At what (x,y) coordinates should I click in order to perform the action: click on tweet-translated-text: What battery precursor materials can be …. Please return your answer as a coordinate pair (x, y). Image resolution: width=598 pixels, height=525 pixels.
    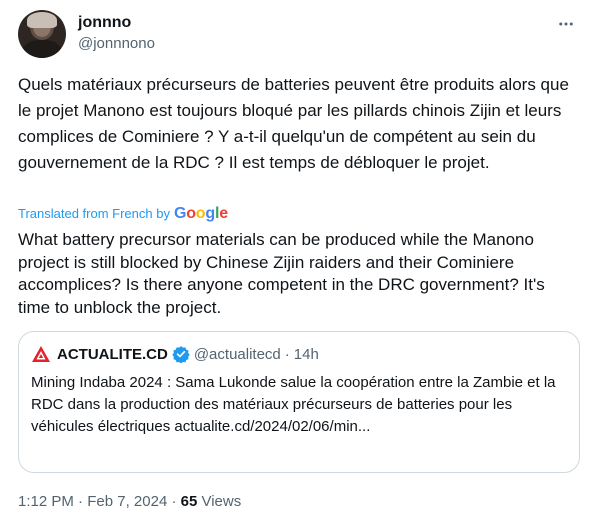
    Looking at the image, I should click on (281, 273).